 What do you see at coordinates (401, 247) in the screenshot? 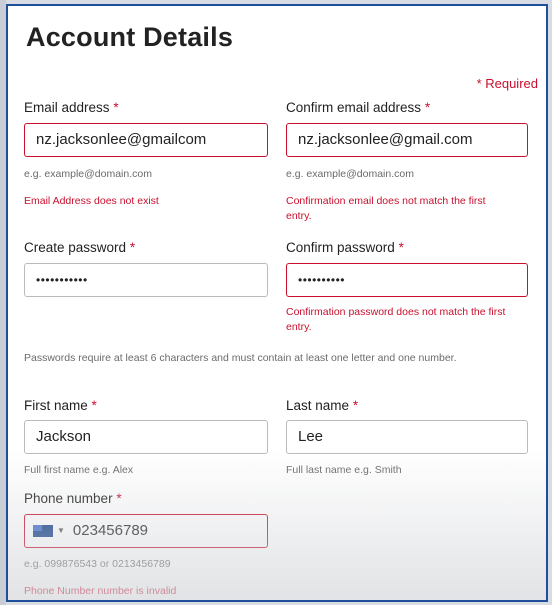
I see `confirm-password-required-star: *` at bounding box center [401, 247].